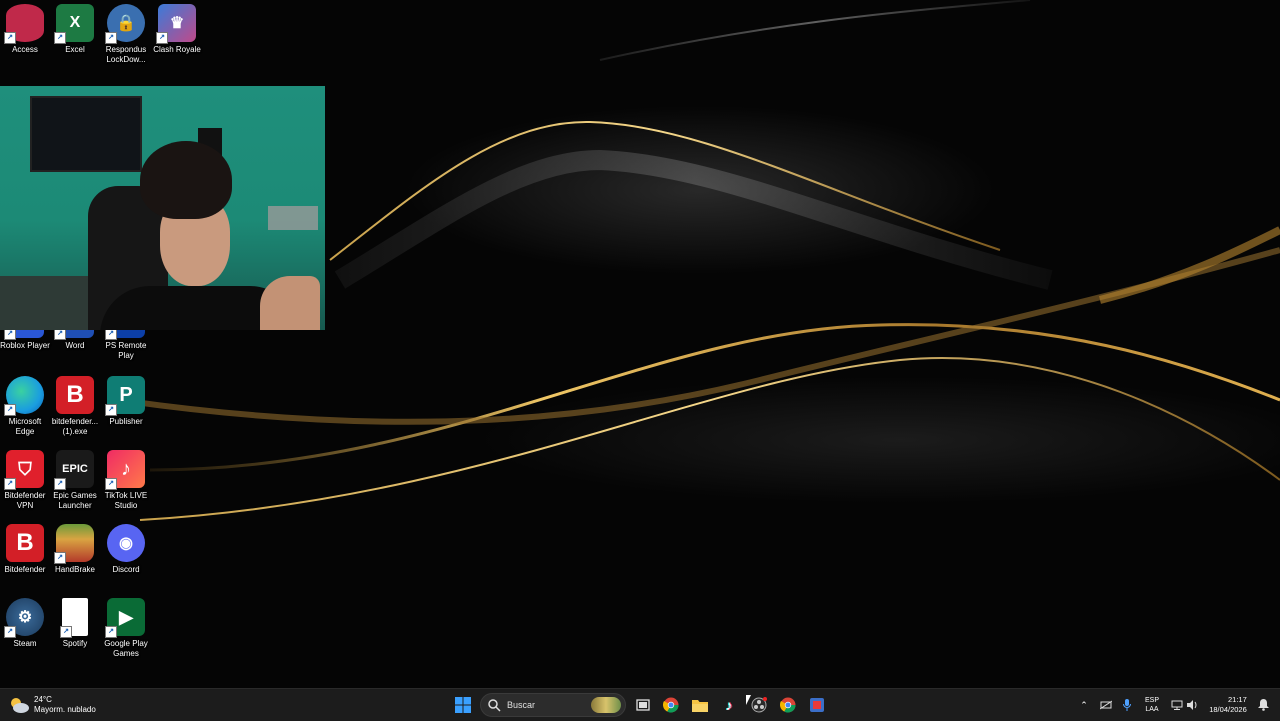 This screenshot has width=1280, height=721. I want to click on windows-start-icon, so click(463, 705).